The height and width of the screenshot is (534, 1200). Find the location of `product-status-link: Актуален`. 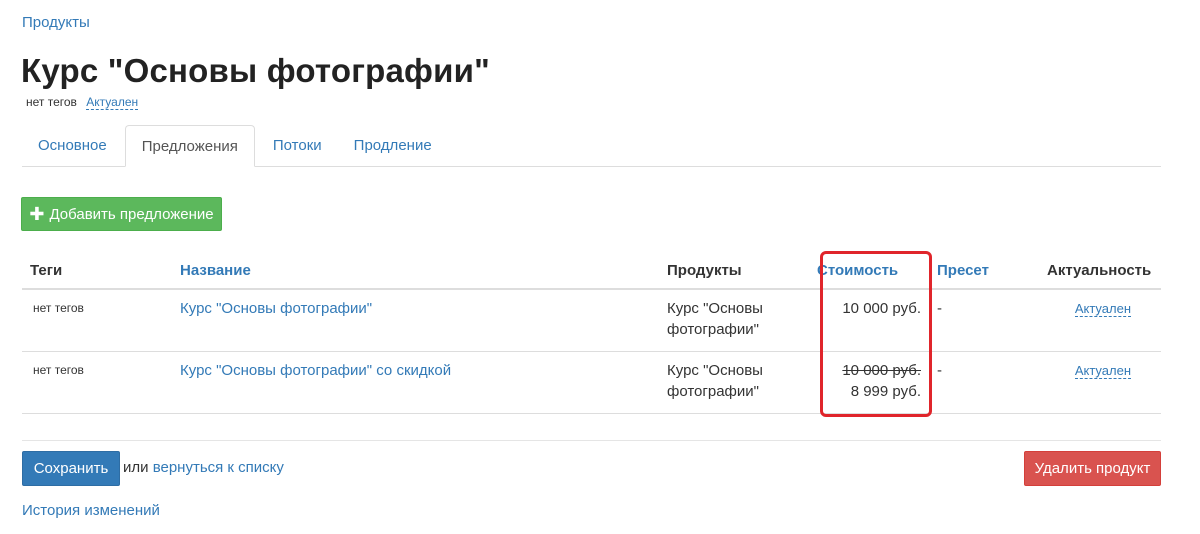

product-status-link: Актуален is located at coordinates (112, 102).